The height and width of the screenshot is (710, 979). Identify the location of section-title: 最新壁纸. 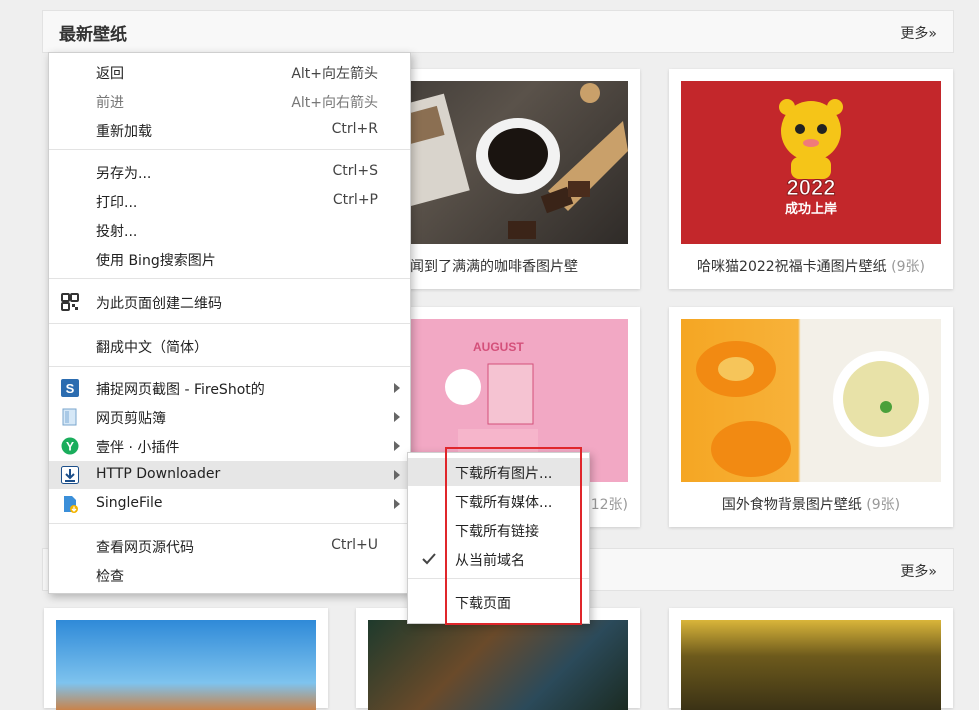
(93, 35).